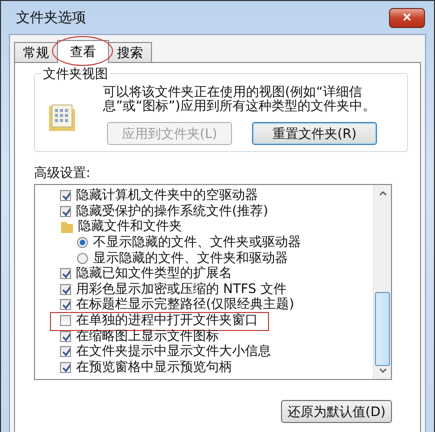 The height and width of the screenshot is (432, 435). Describe the element at coordinates (336, 411) in the screenshot. I see `restore-defaults-button: 还原为默认值(D)` at that location.